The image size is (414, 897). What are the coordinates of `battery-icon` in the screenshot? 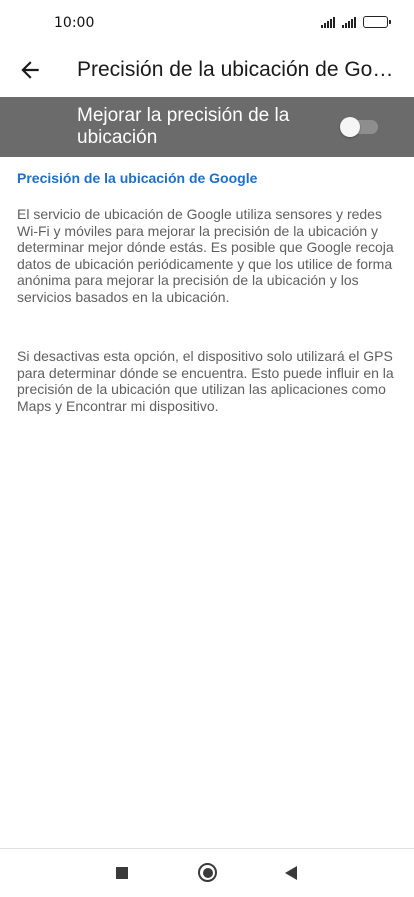 It's located at (377, 22).